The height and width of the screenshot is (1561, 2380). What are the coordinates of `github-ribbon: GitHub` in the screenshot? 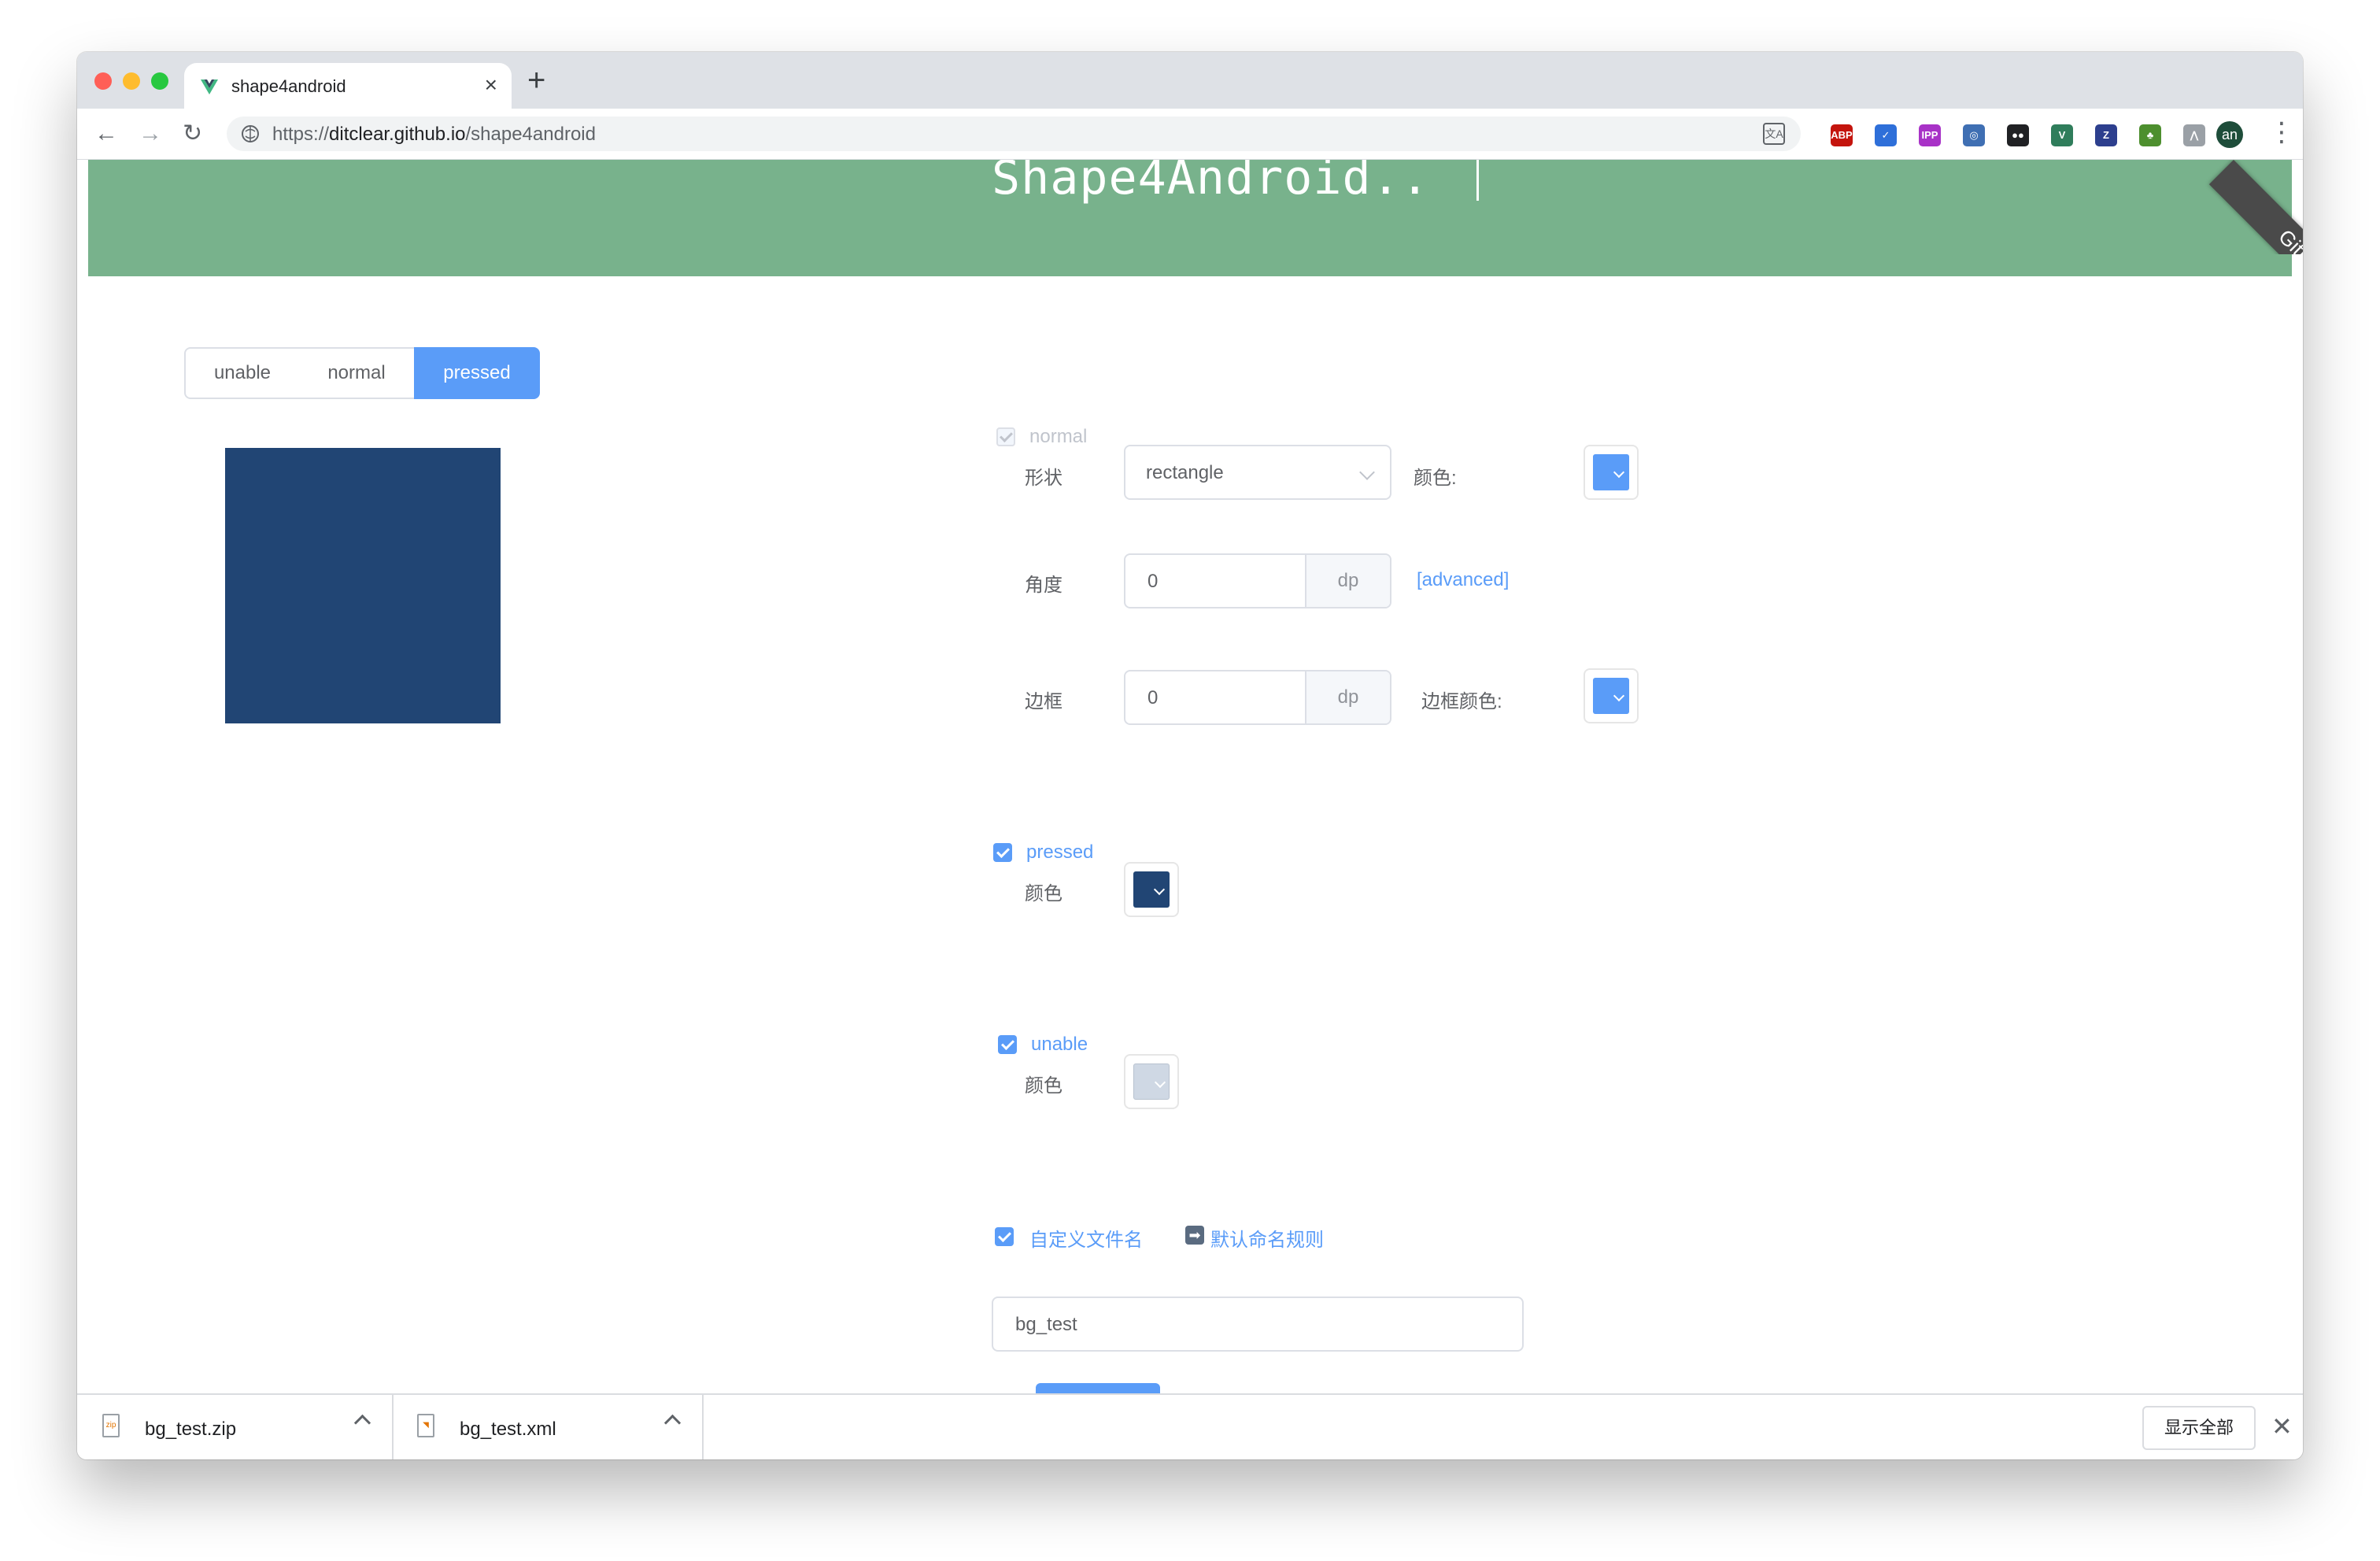 It's located at (2252, 207).